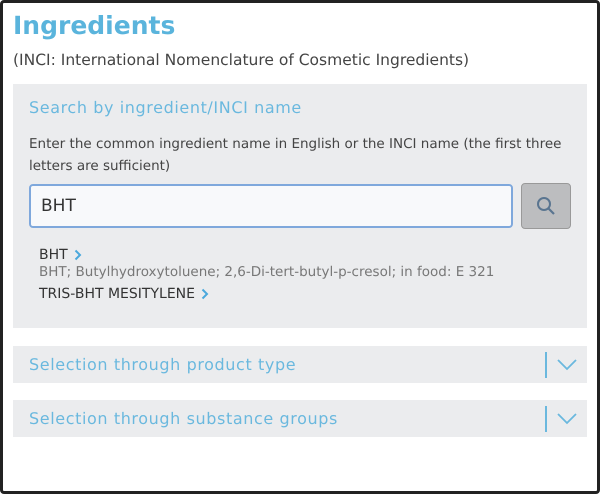  Describe the element at coordinates (241, 60) in the screenshot. I see `page-subtitle: (INCI: International Nomenclature of Cosmetic Ingredients)` at that location.